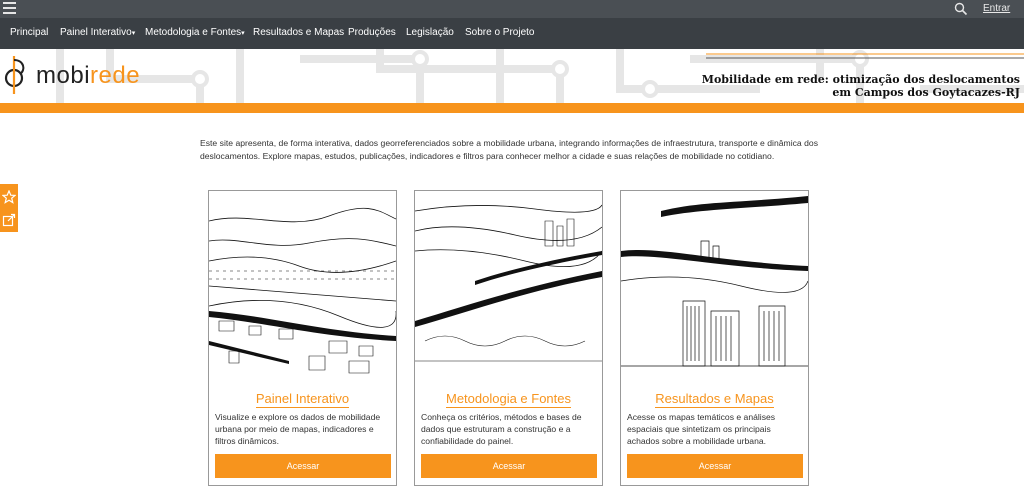 The width and height of the screenshot is (1024, 501). I want to click on nav-label: Sobre o Projeto, so click(500, 32).